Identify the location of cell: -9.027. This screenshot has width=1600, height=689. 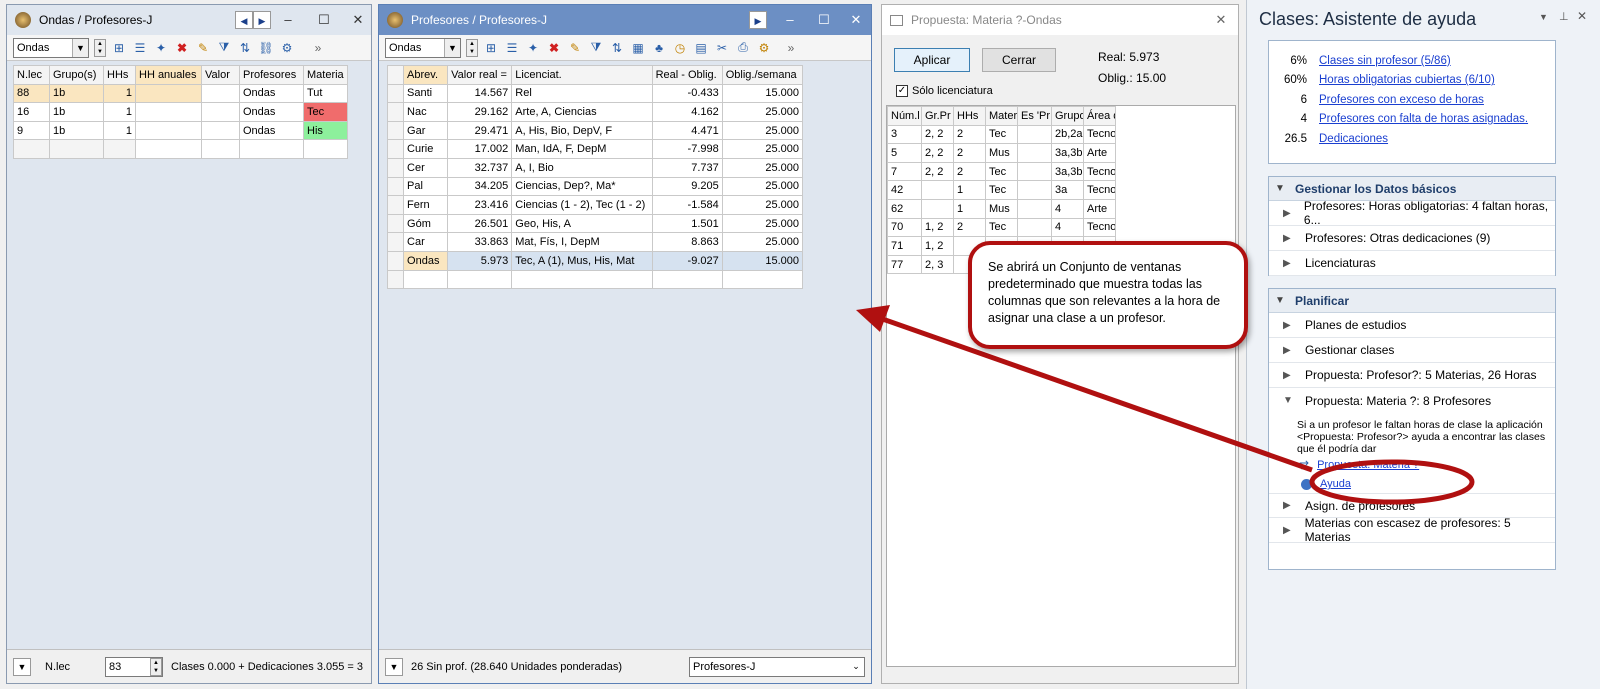
(687, 260).